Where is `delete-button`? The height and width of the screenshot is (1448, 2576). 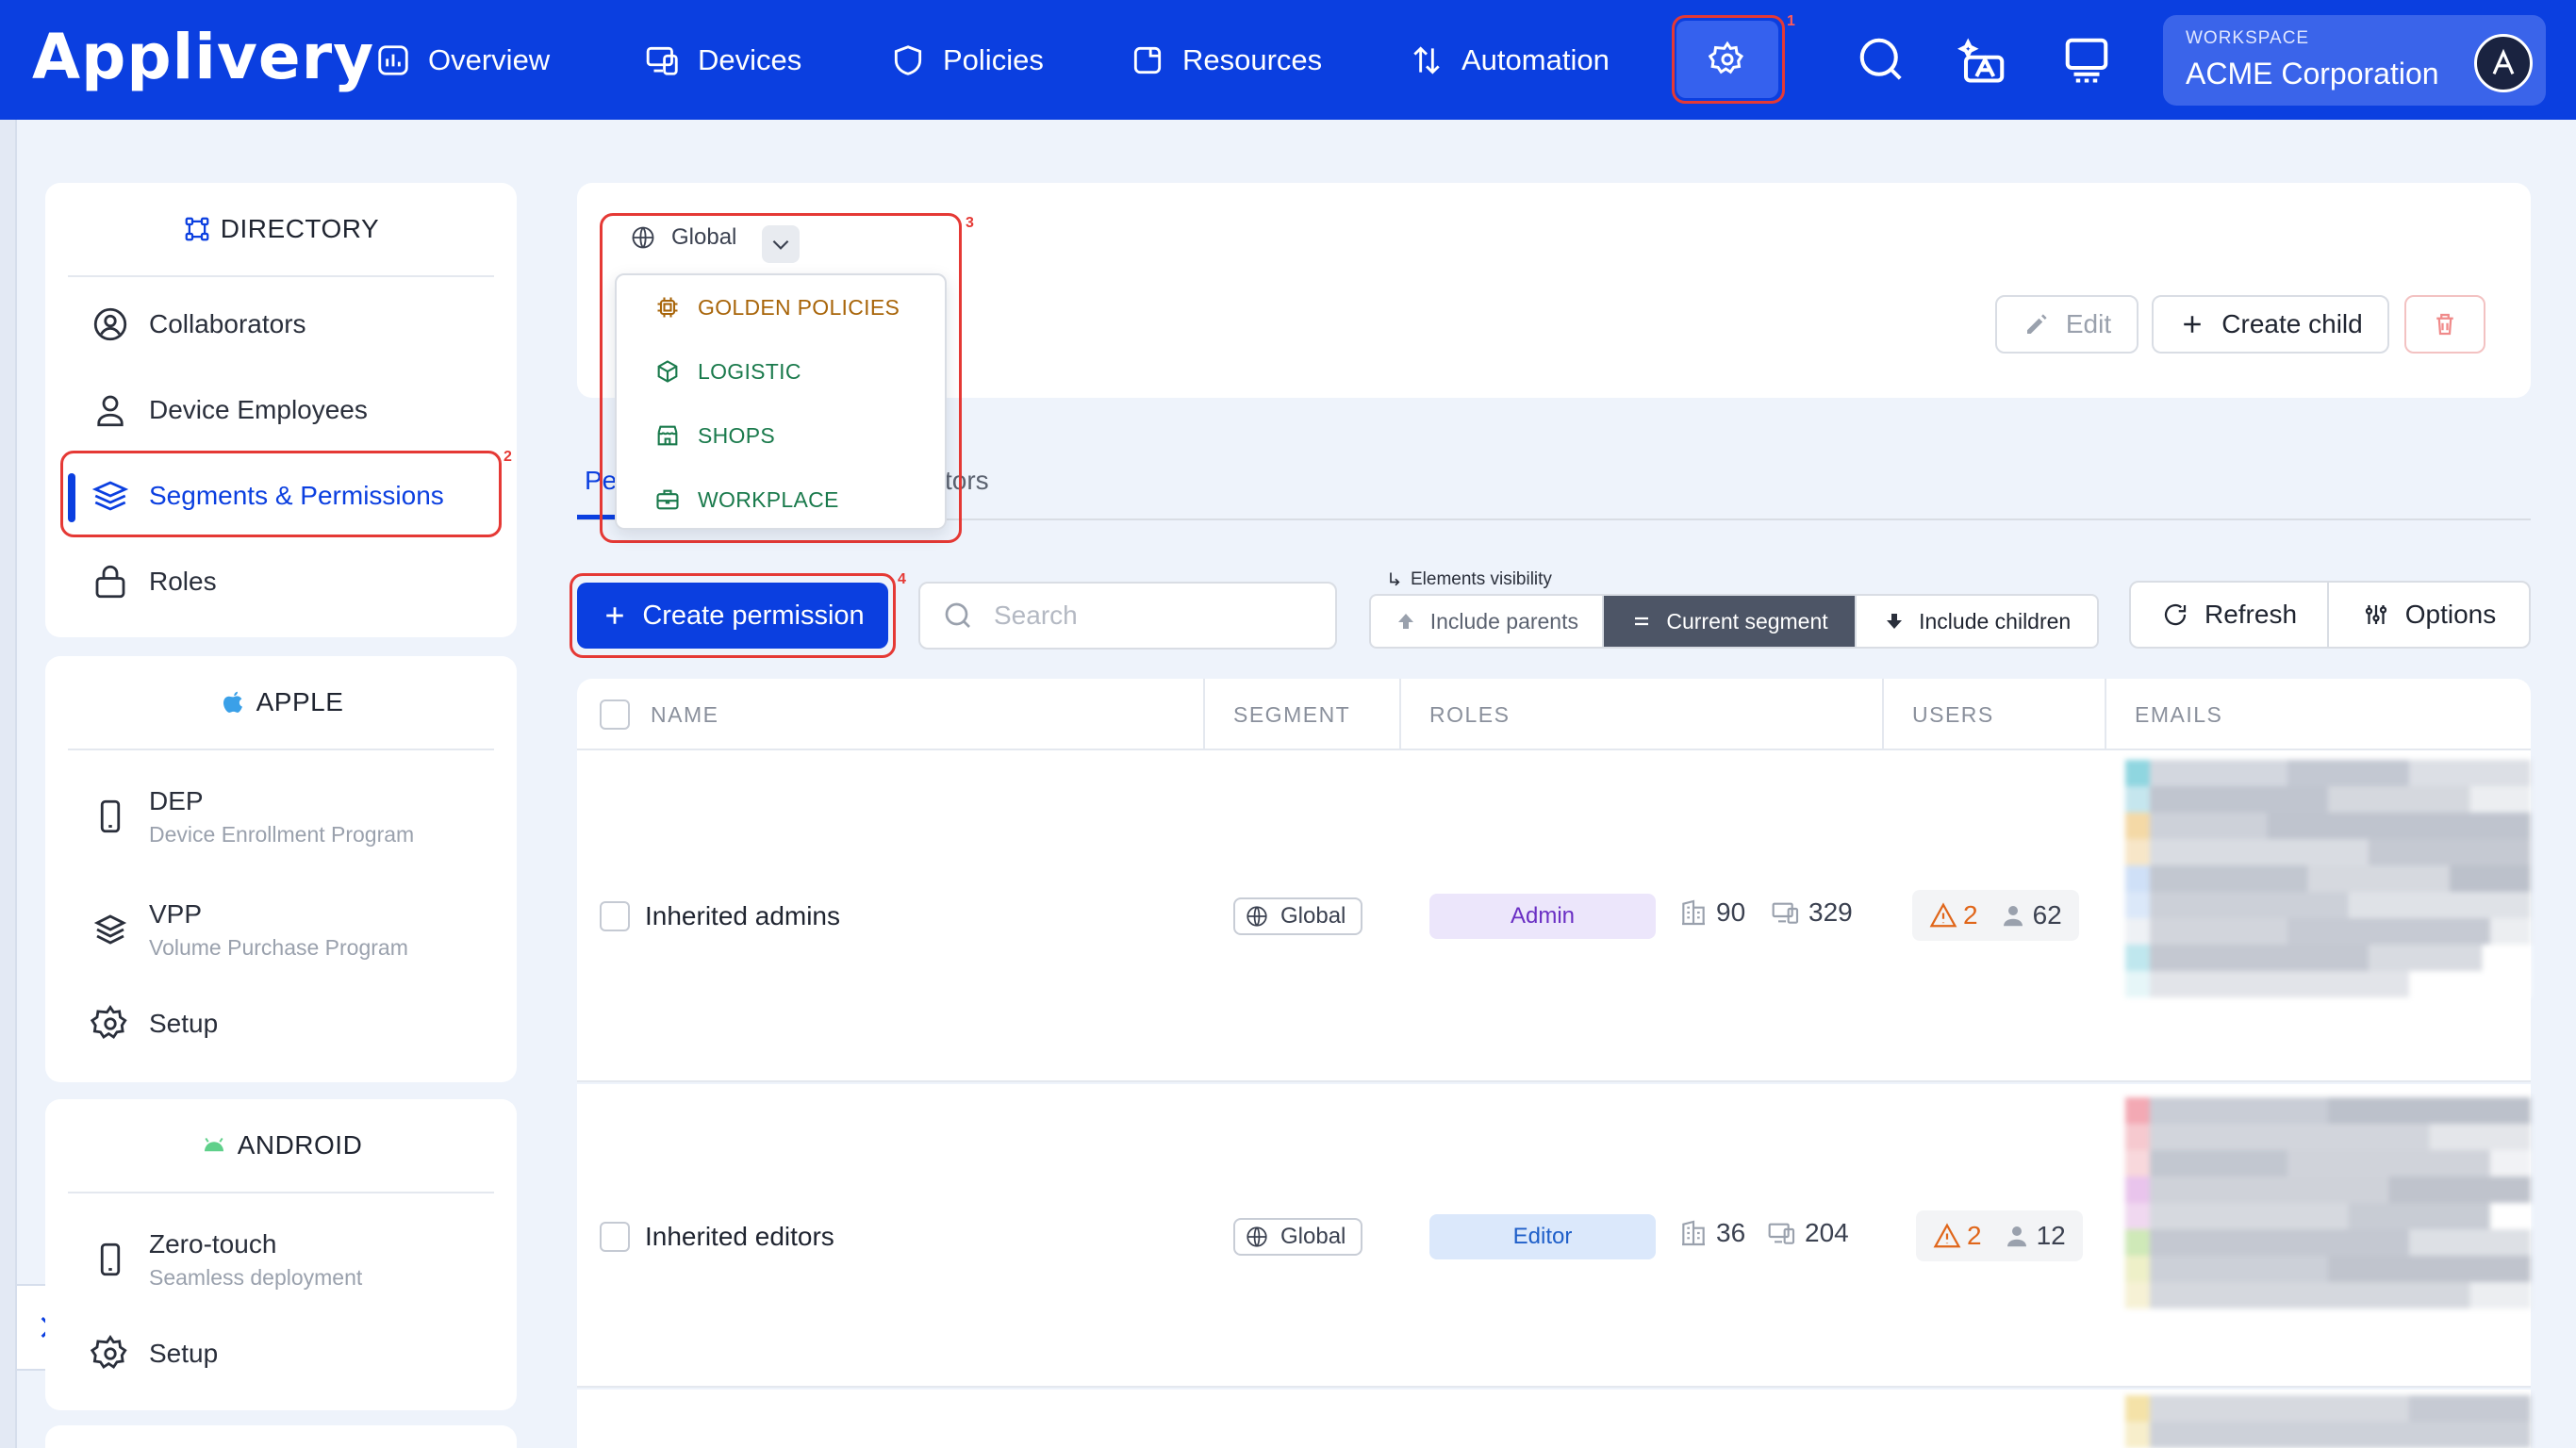
delete-button is located at coordinates (2444, 324).